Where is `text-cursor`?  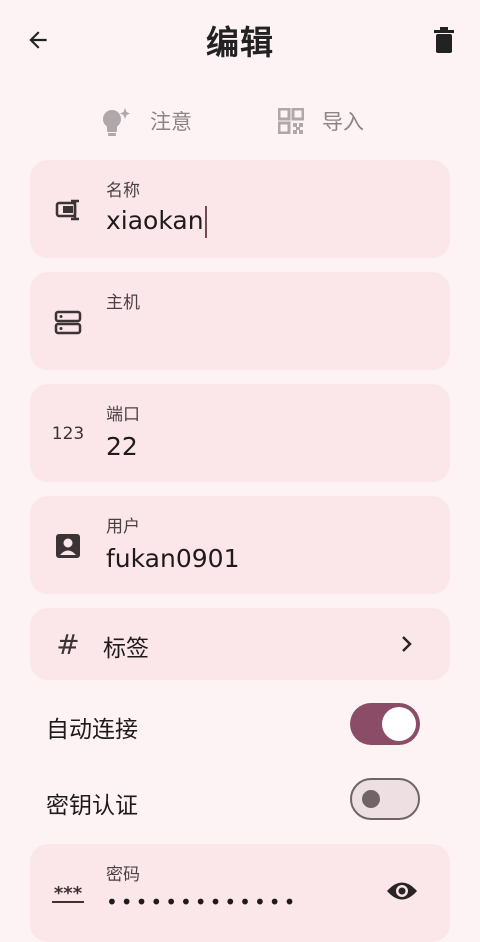 text-cursor is located at coordinates (205, 222).